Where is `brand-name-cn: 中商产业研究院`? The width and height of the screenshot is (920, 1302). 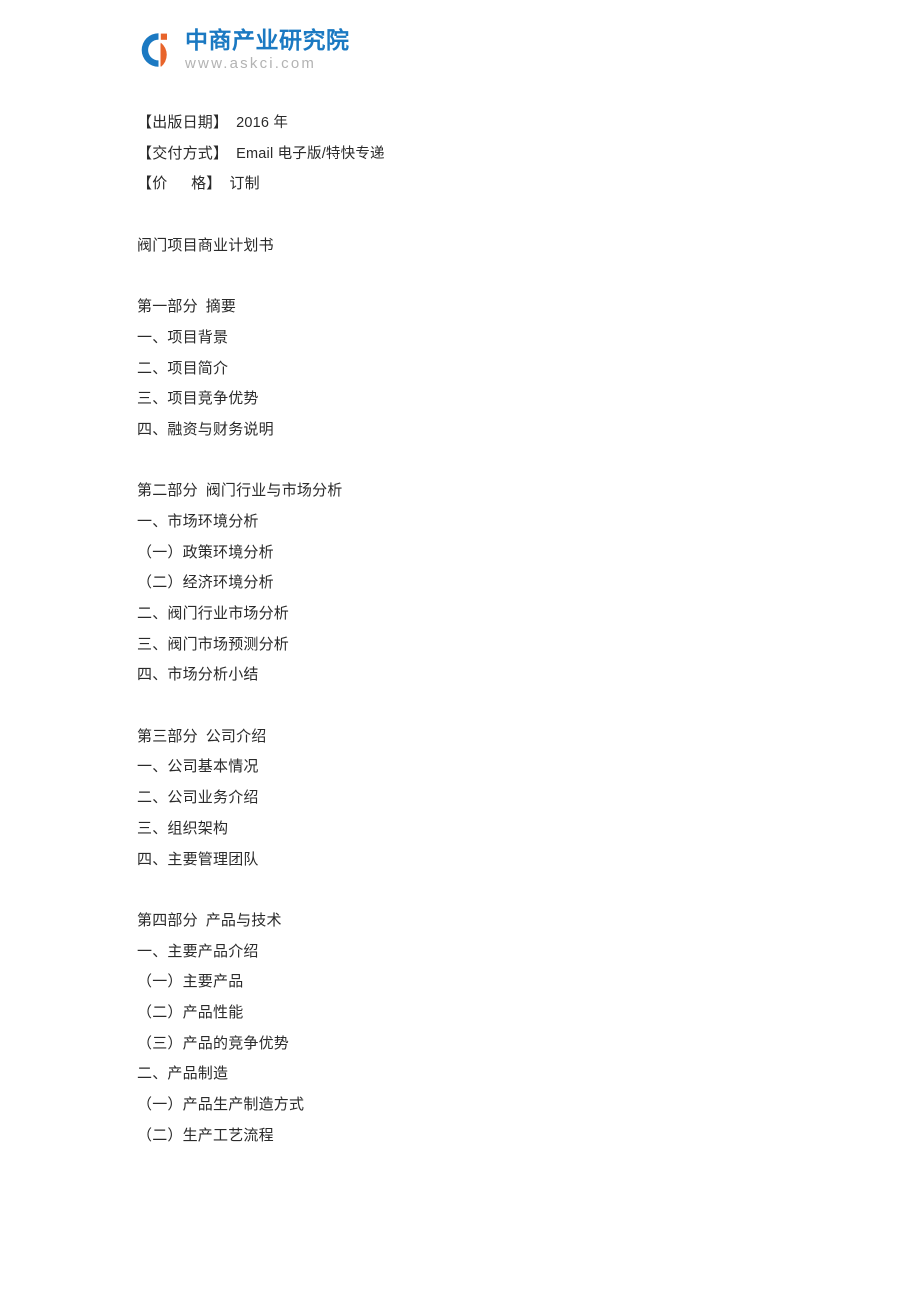 brand-name-cn: 中商产业研究院 is located at coordinates (267, 40).